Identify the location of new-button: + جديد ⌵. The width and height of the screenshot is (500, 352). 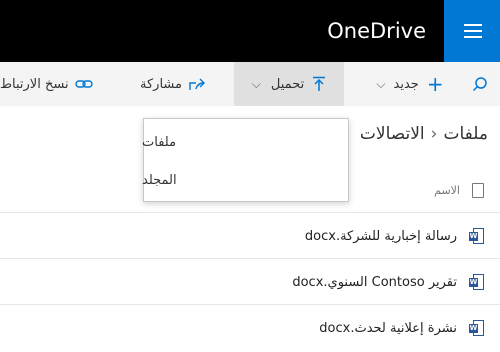
(410, 84).